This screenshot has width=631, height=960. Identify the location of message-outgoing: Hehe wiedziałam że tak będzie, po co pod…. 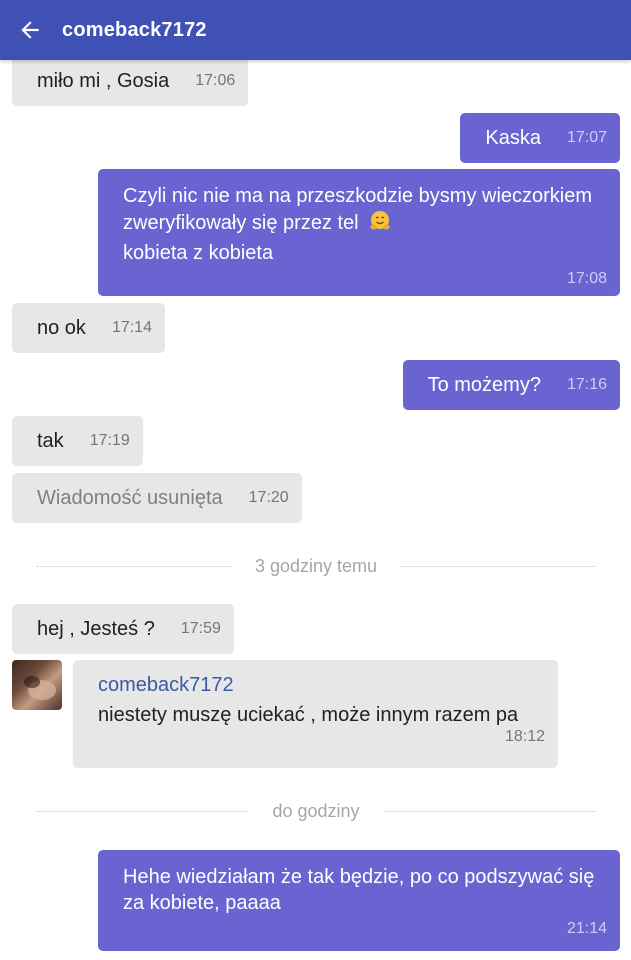
(359, 900).